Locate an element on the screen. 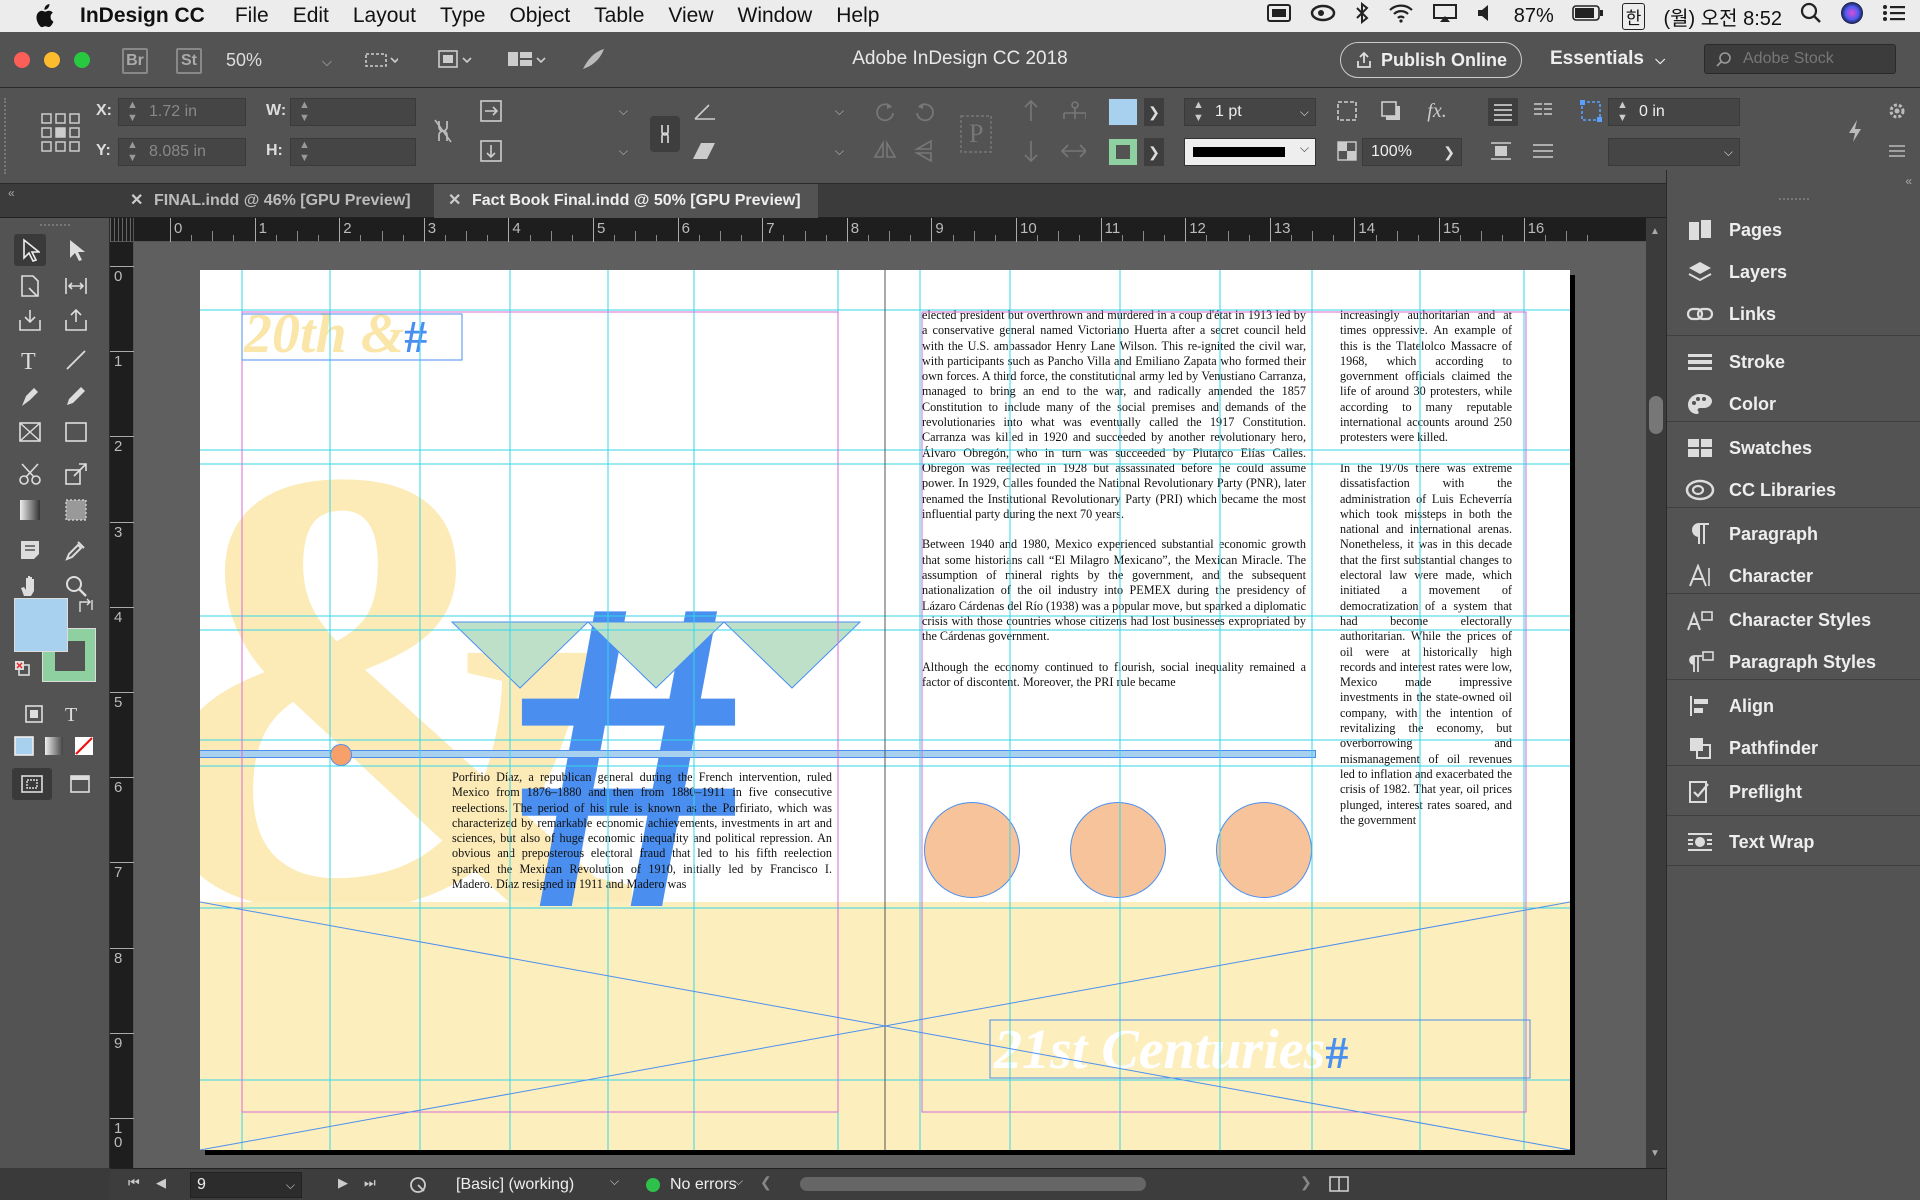 Image resolution: width=1920 pixels, height=1200 pixels. view-options-icon is located at coordinates (380, 59).